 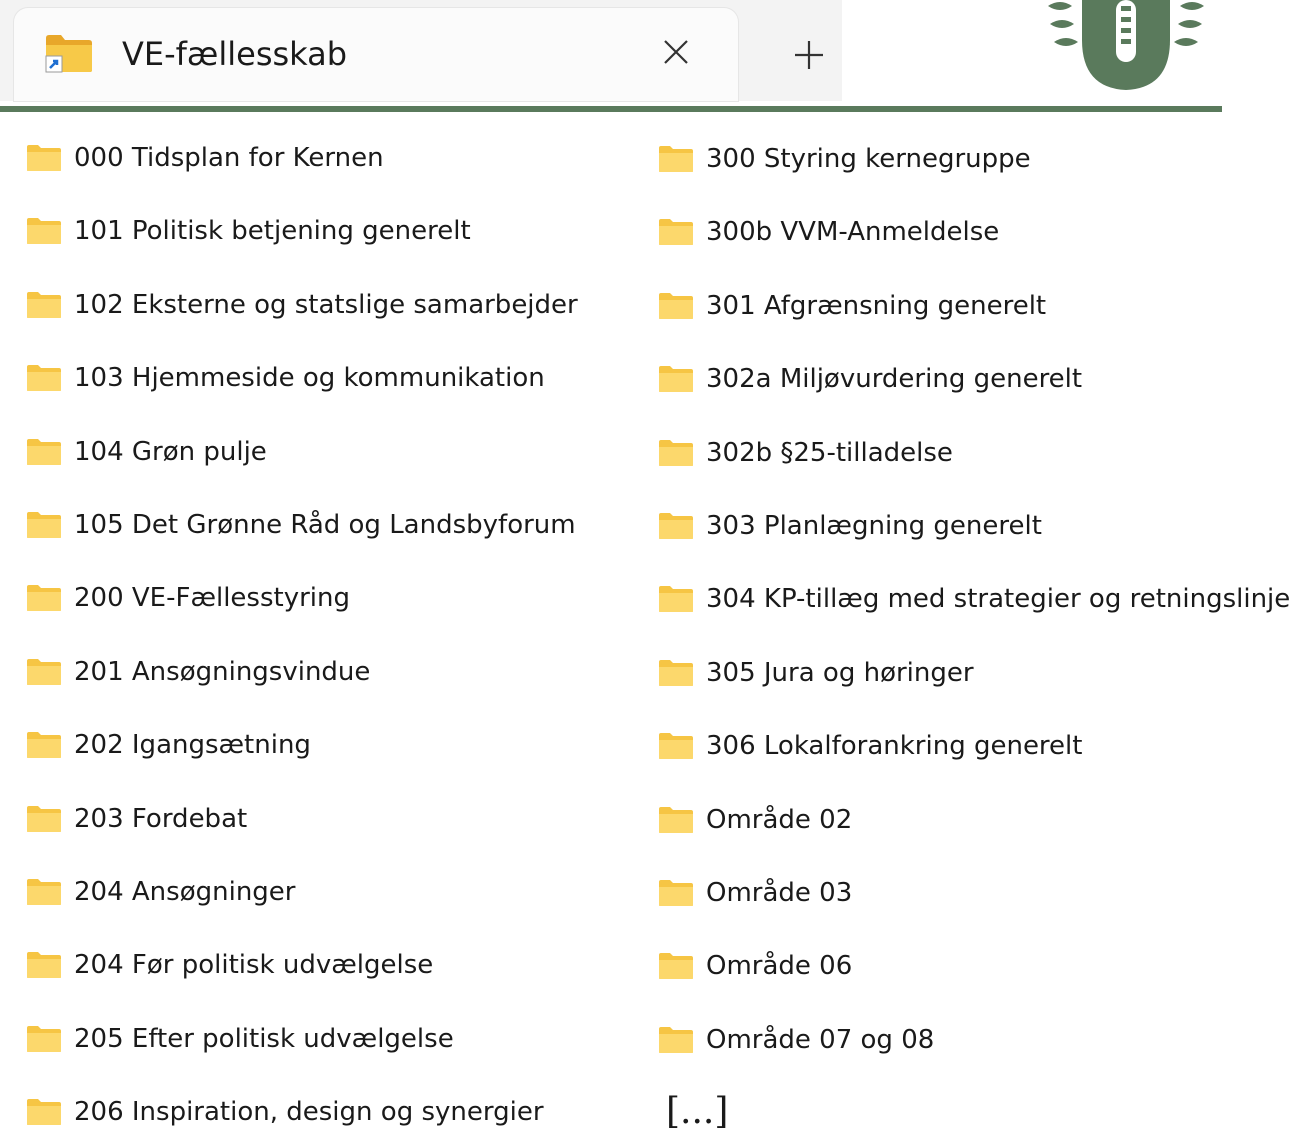 I want to click on left-folder-item: 202 Igangsætning, so click(x=168, y=745).